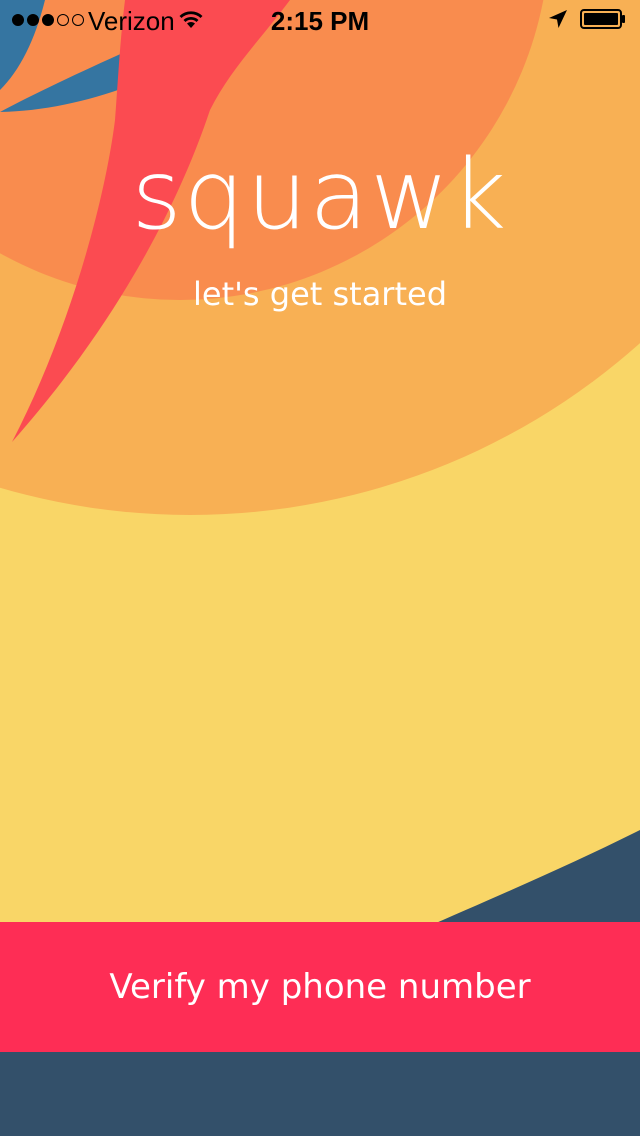 Image resolution: width=640 pixels, height=1136 pixels. Describe the element at coordinates (320, 987) in the screenshot. I see `verify-phone-button: Verify my phone number` at that location.